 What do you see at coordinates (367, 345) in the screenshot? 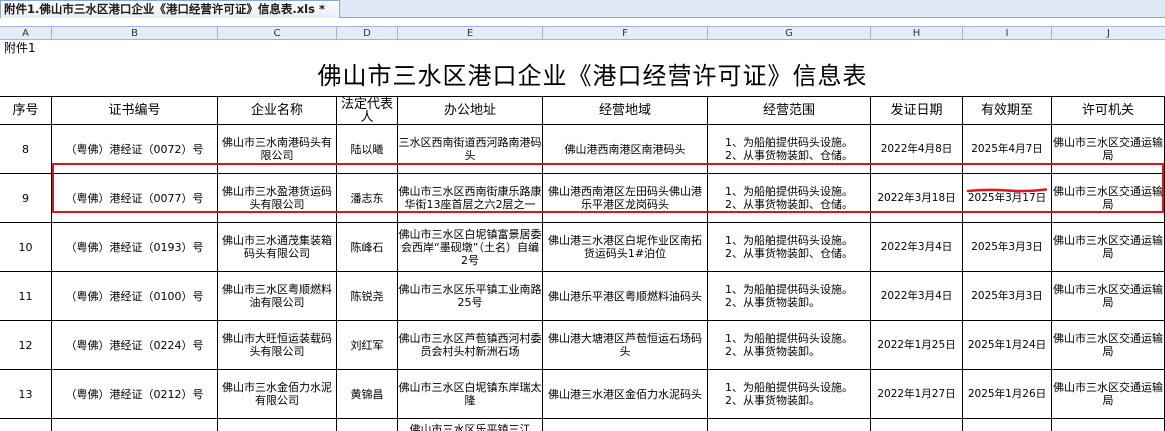
I see `cell-legal-representative: 刘红军` at bounding box center [367, 345].